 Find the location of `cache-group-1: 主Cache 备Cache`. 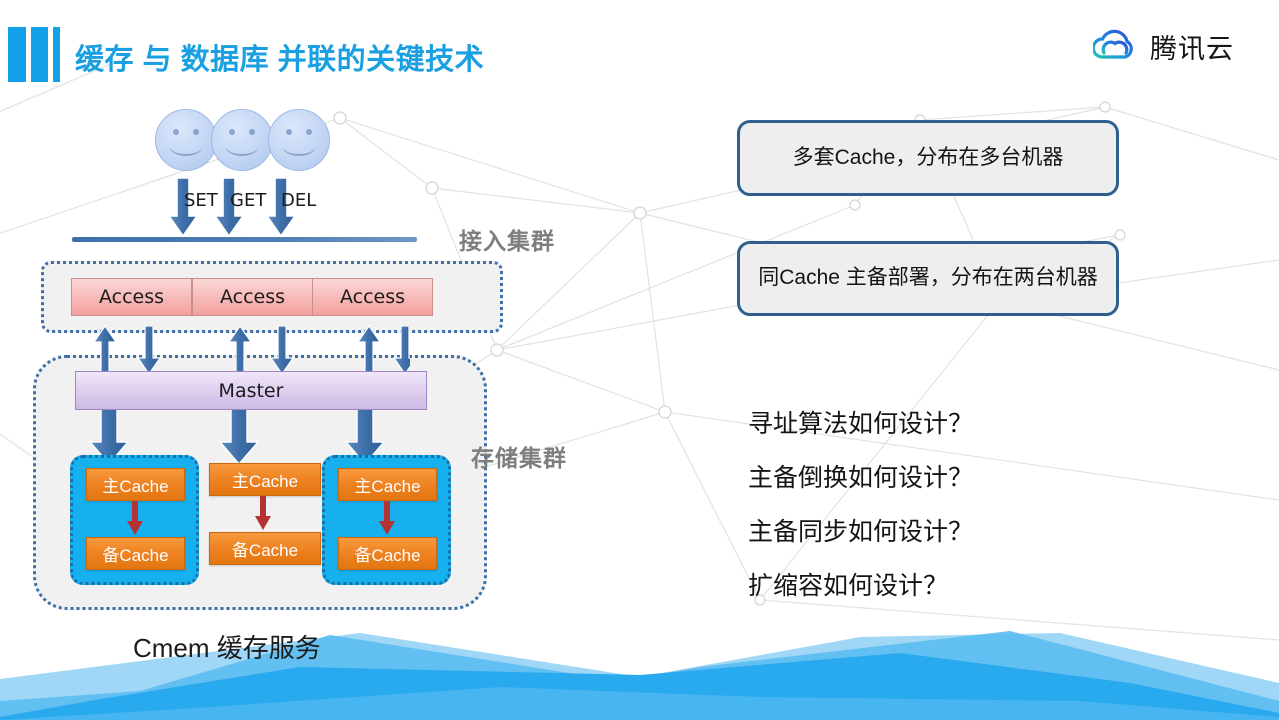

cache-group-1: 主Cache 备Cache is located at coordinates (134, 520).